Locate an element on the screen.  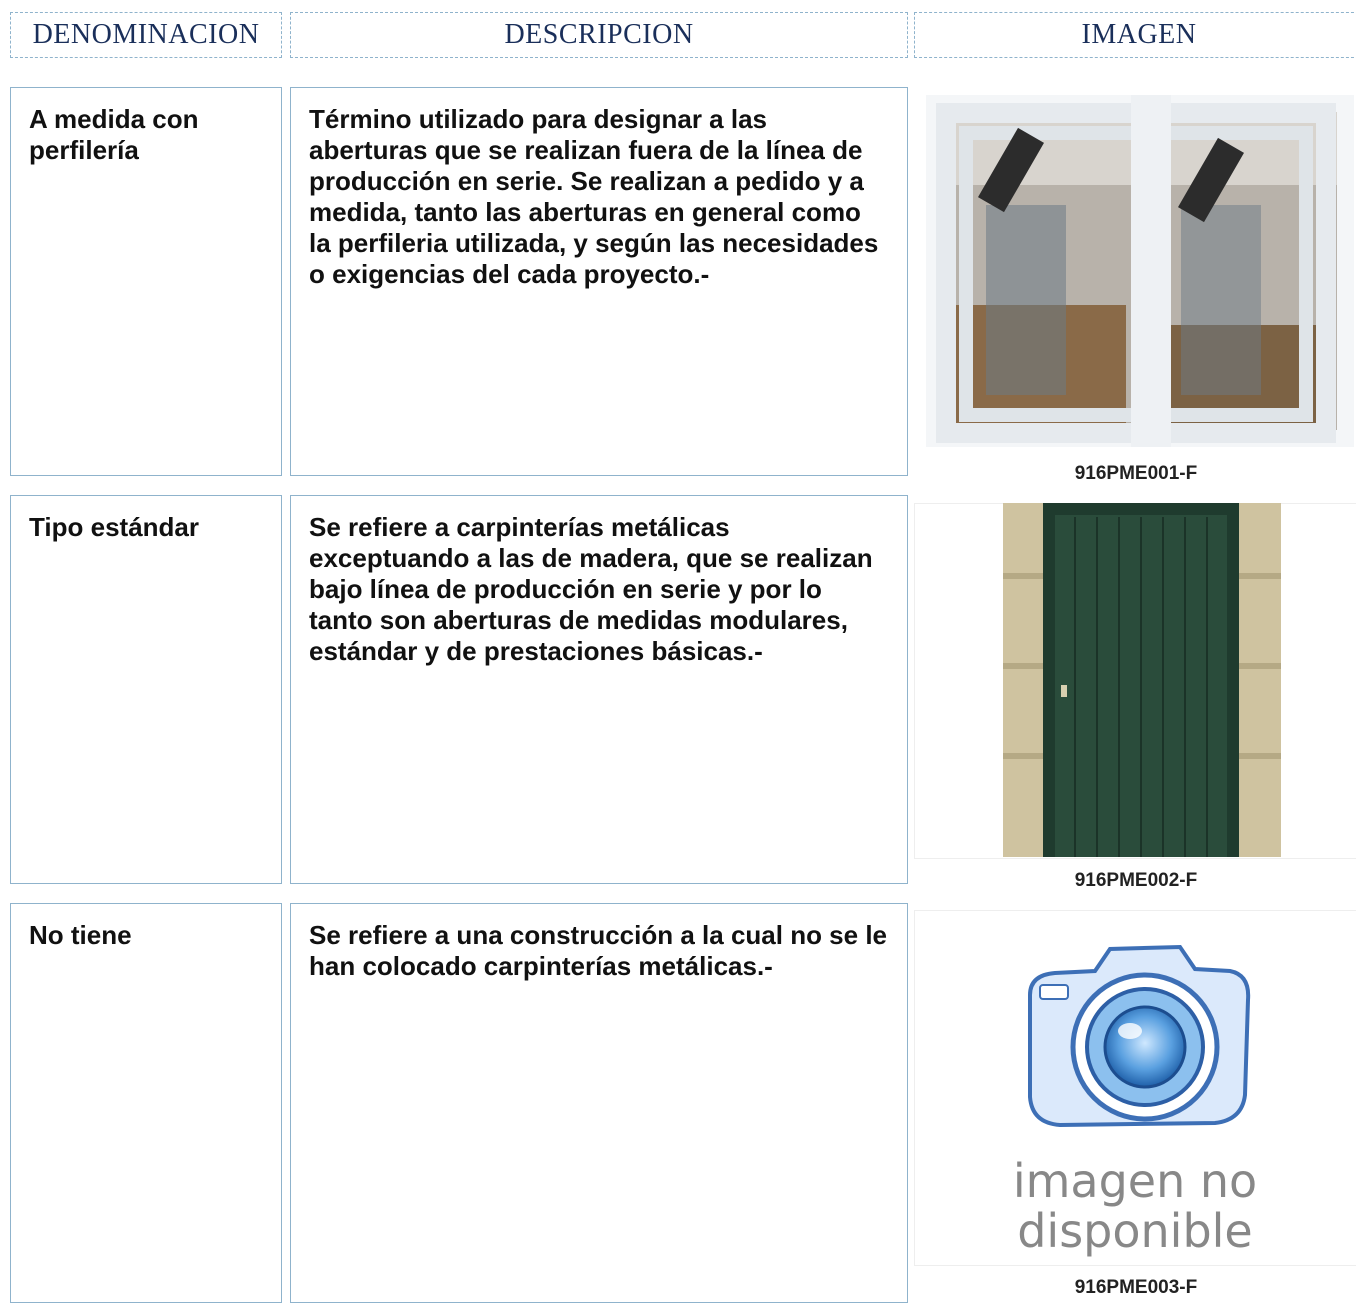
row-2-door-photo is located at coordinates (1142, 680).